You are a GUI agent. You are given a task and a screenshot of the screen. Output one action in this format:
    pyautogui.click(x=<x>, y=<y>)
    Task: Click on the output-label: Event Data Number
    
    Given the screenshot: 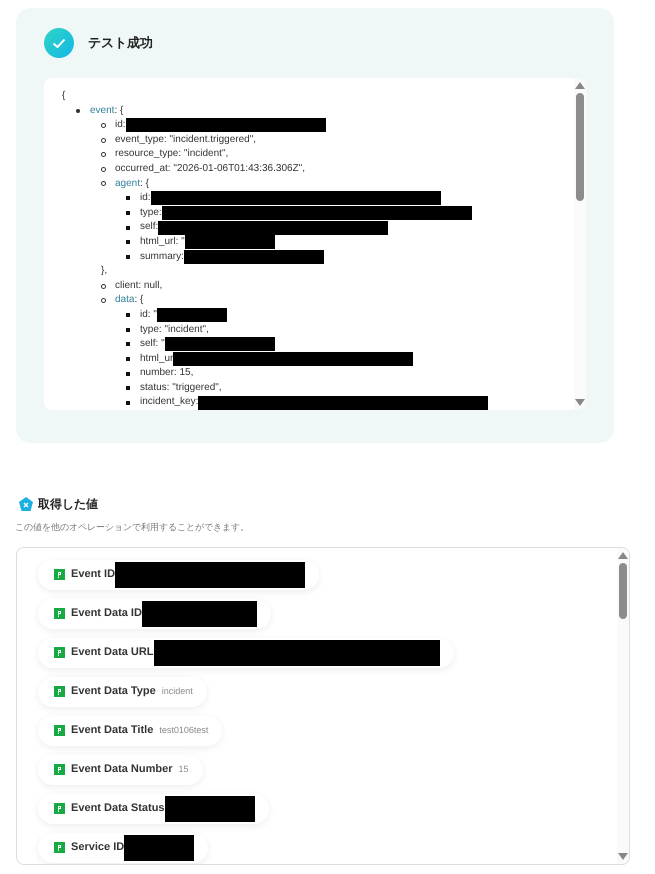 What is the action you would take?
    pyautogui.click(x=121, y=770)
    